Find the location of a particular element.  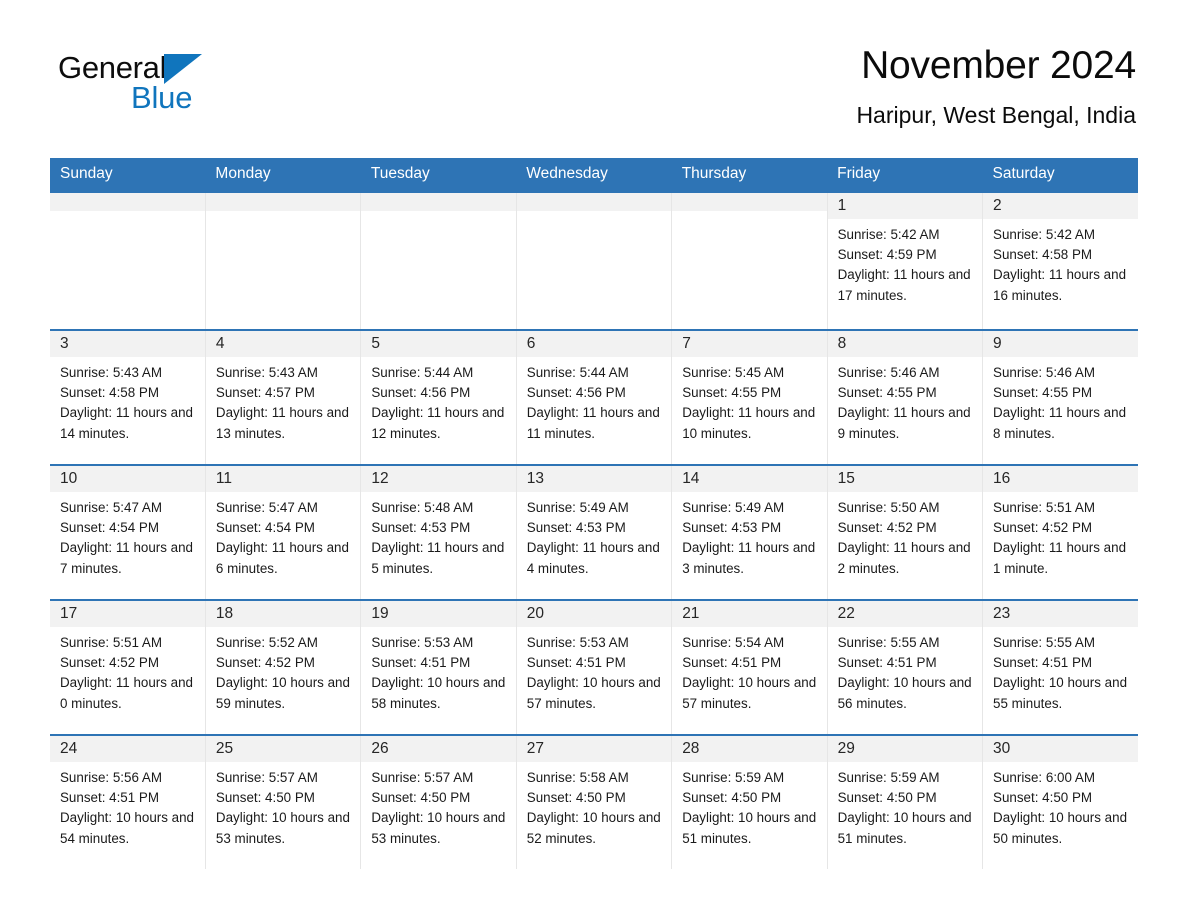

day-number: 12 is located at coordinates (438, 479).